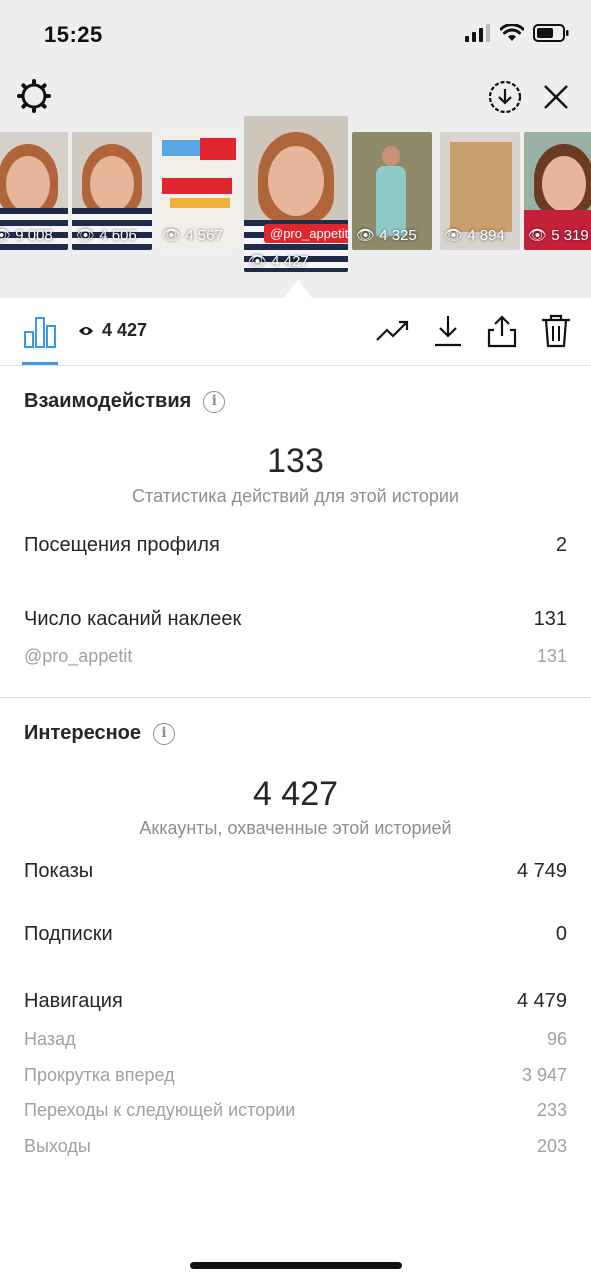 This screenshot has height=1280, width=591. What do you see at coordinates (295, 98) in the screenshot?
I see `top-controls` at bounding box center [295, 98].